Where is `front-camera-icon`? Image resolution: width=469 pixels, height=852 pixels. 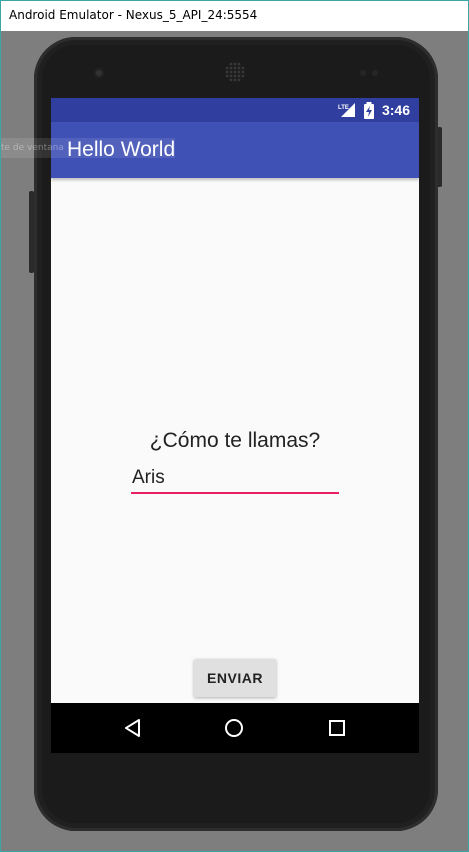
front-camera-icon is located at coordinates (99, 73).